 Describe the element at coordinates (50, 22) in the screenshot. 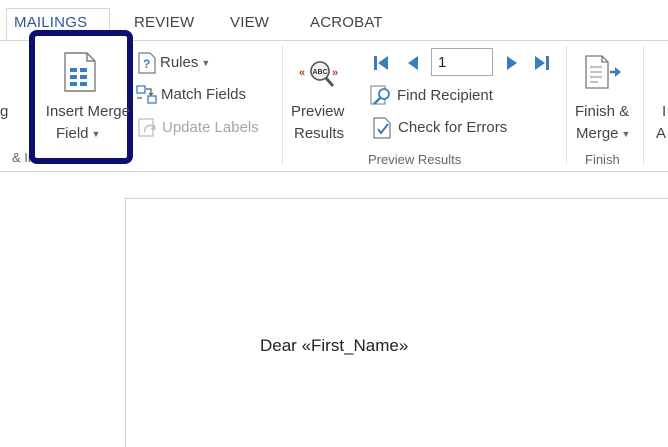

I see `tab-mailings: MAILINGS` at that location.